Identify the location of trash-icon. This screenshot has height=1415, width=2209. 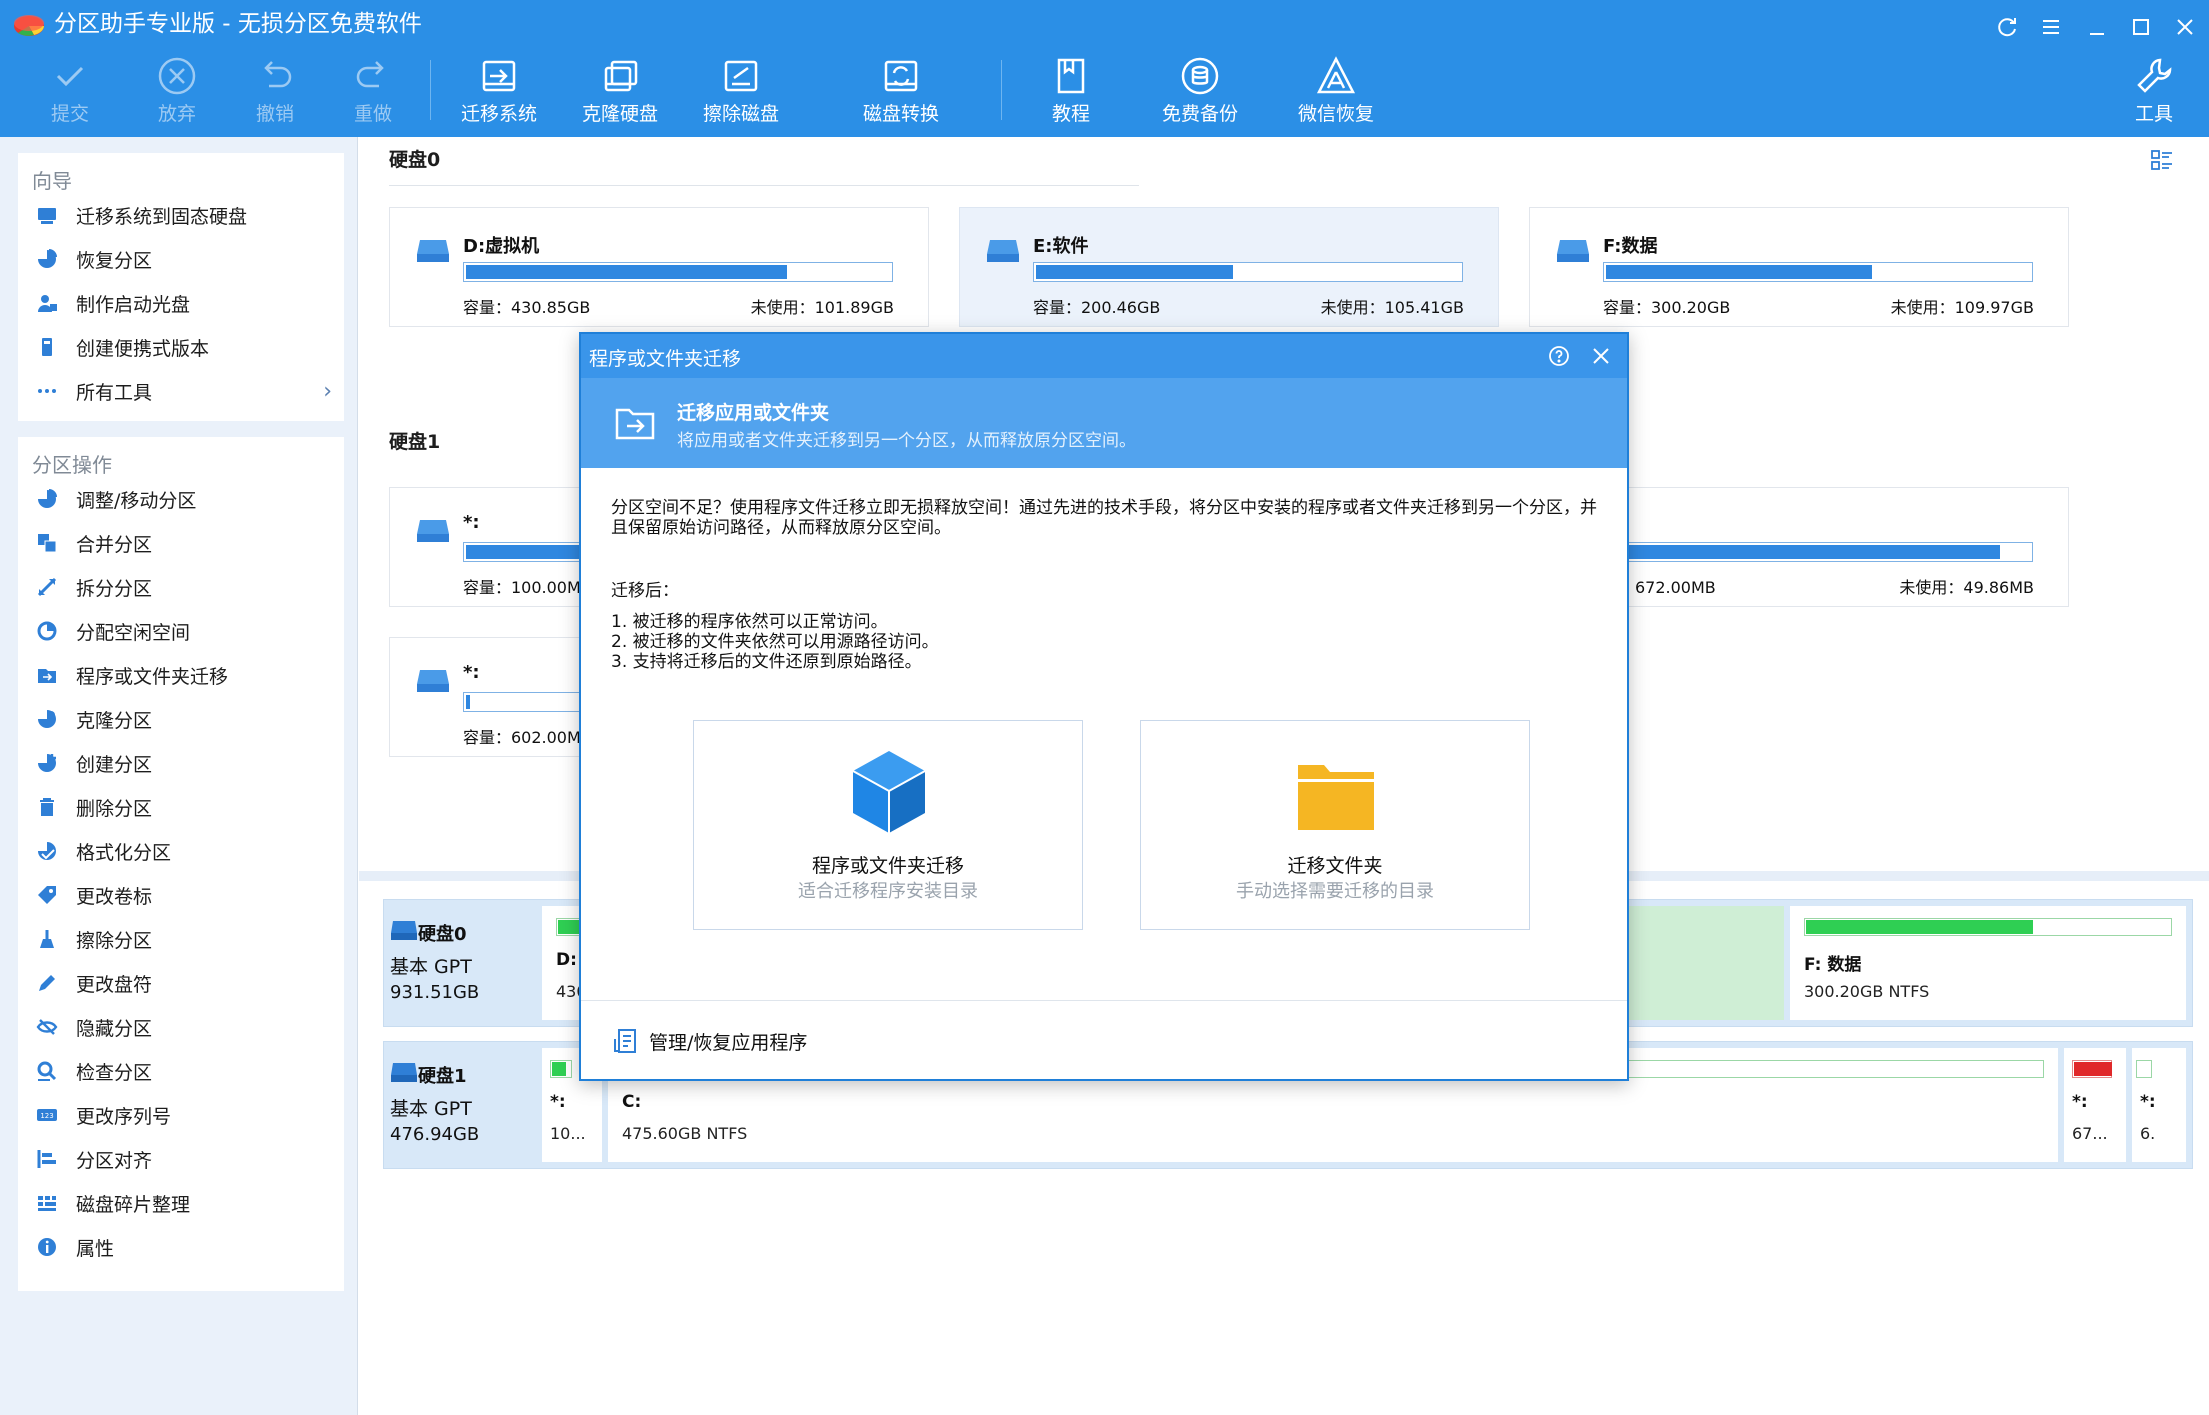
(47, 807).